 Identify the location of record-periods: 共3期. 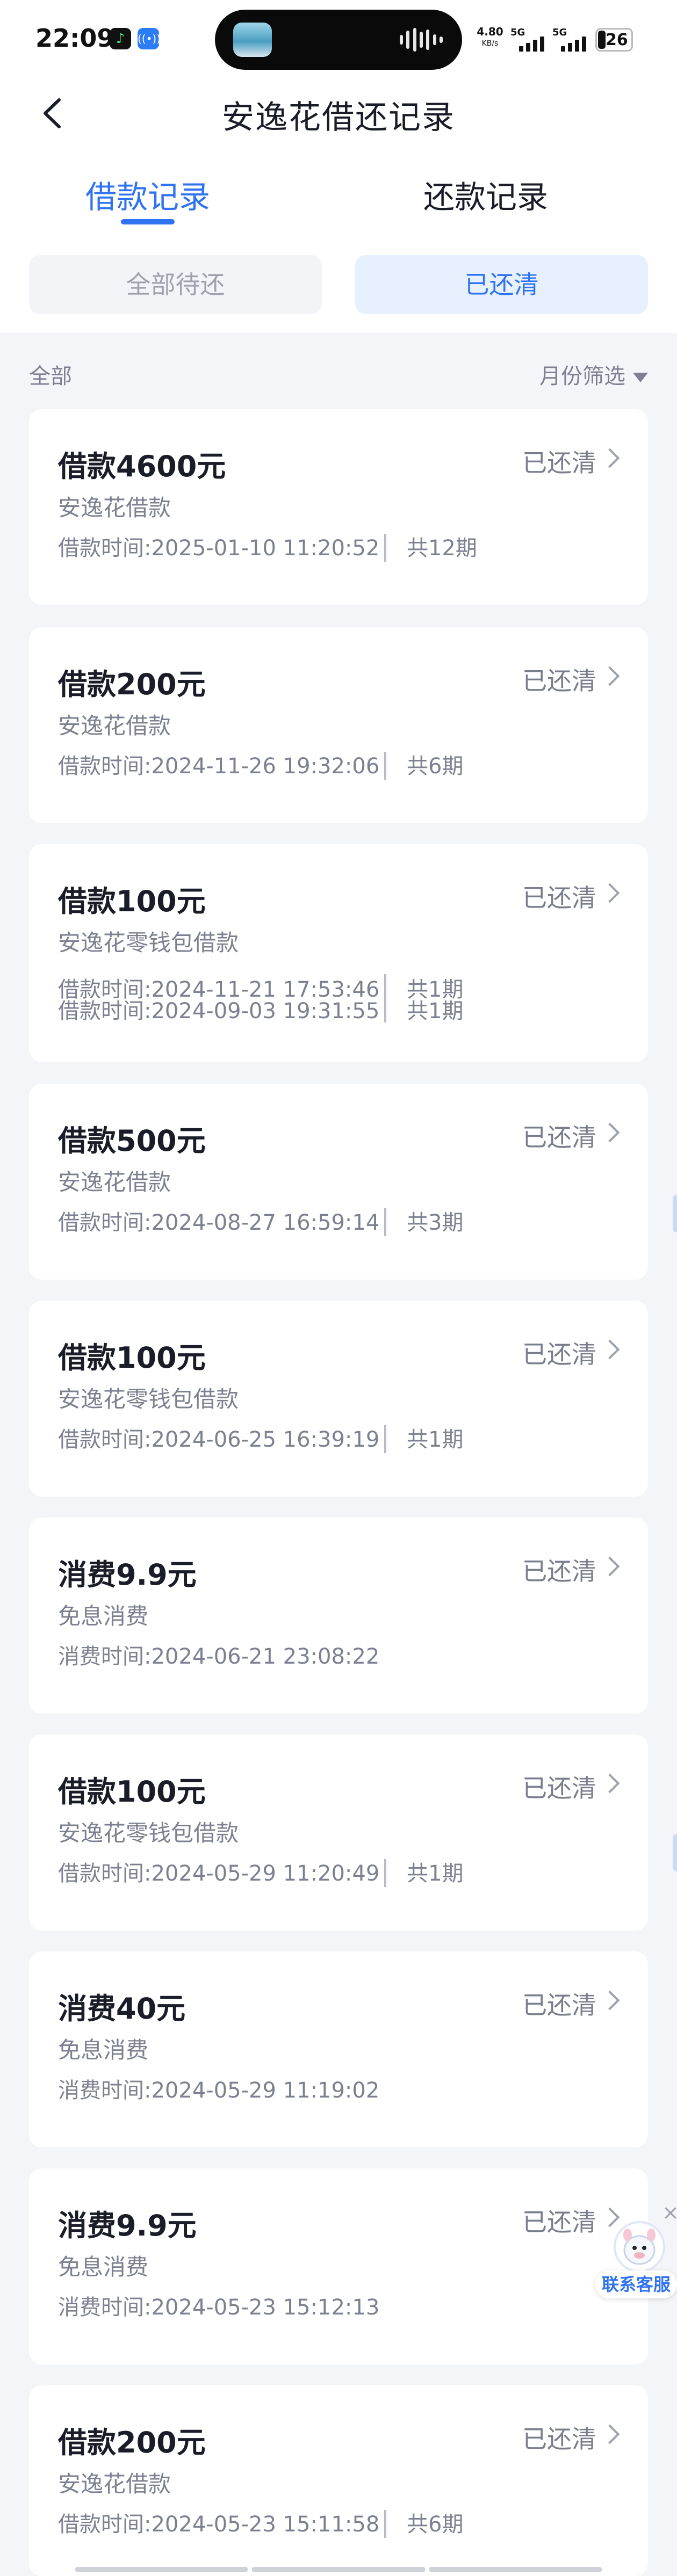
(435, 1222).